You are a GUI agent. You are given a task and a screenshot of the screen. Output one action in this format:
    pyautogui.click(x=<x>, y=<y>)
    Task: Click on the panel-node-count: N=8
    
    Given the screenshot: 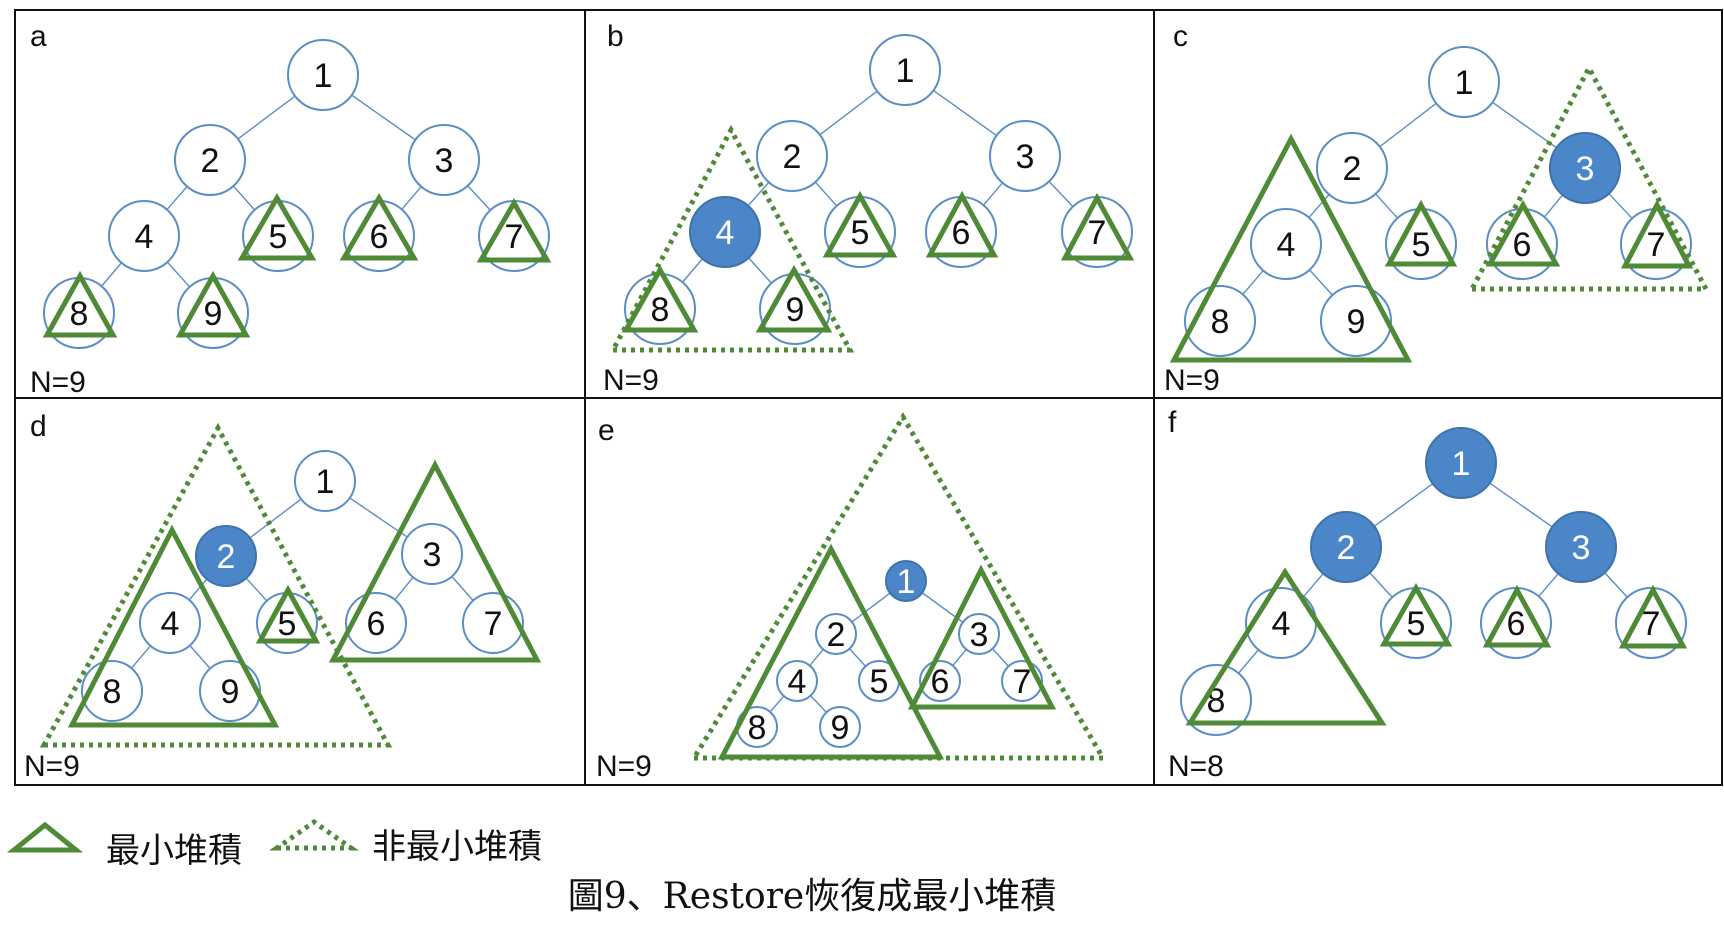 What is the action you would take?
    pyautogui.click(x=1196, y=766)
    